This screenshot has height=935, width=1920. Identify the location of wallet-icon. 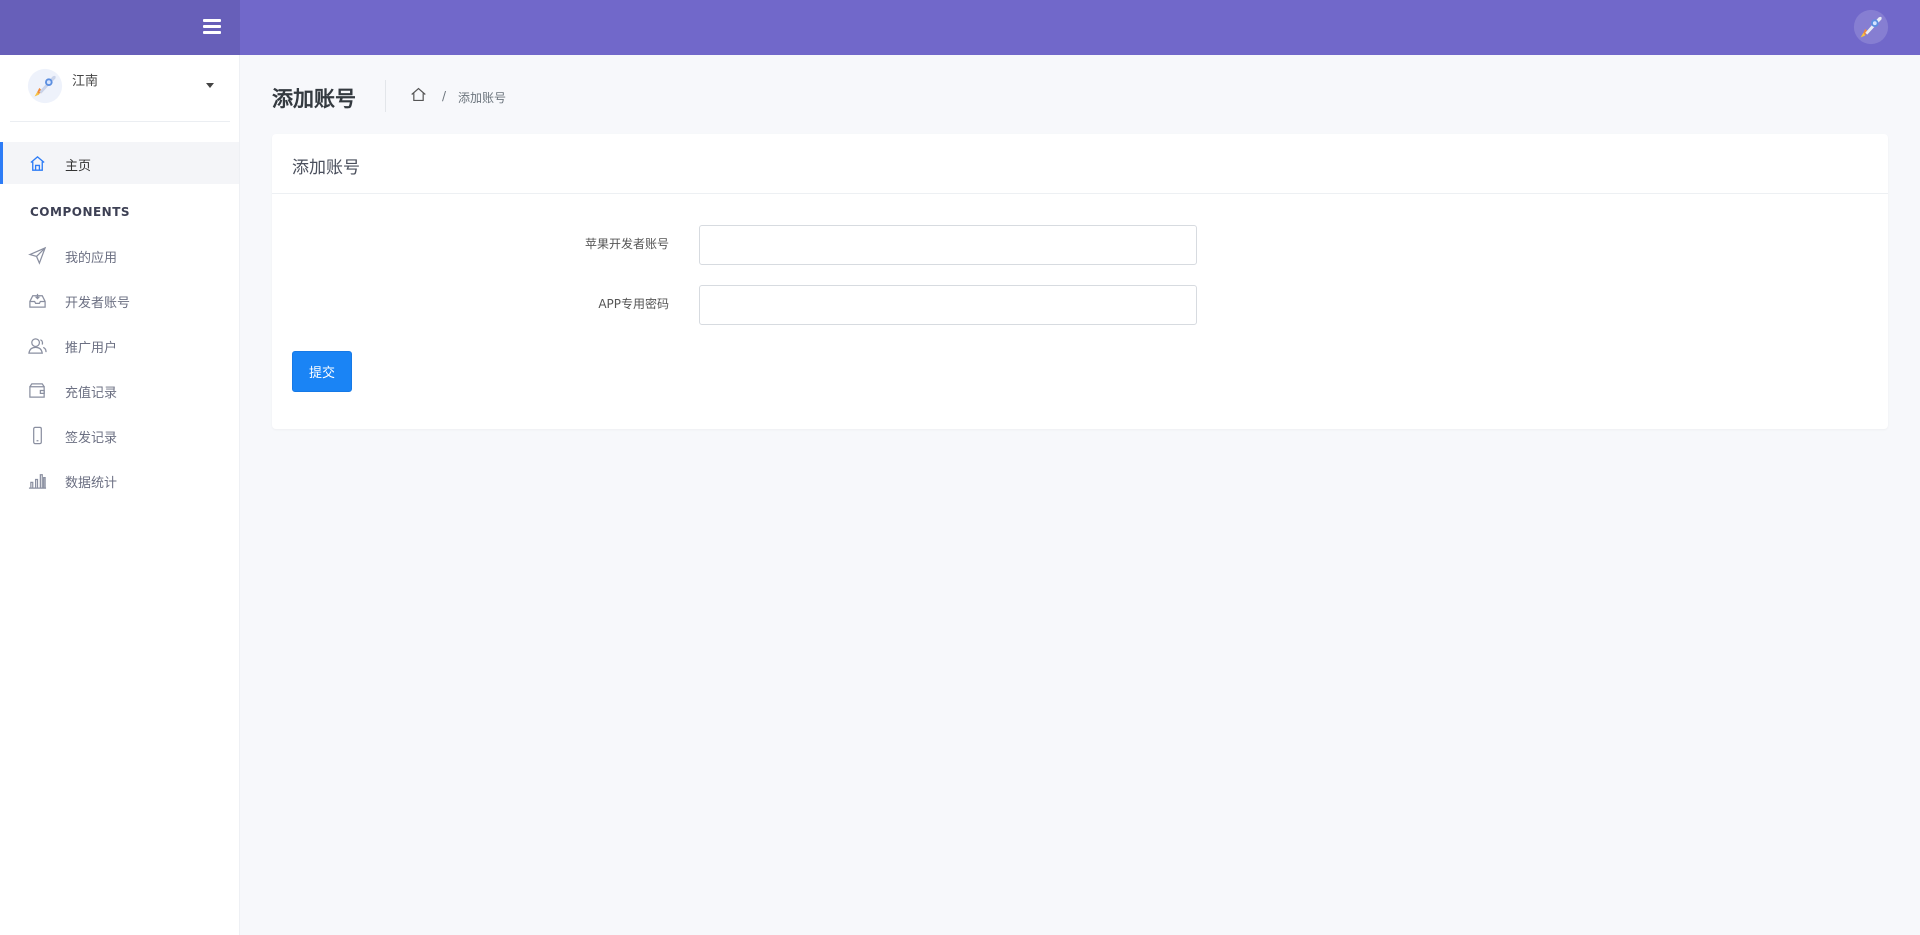
(37, 390).